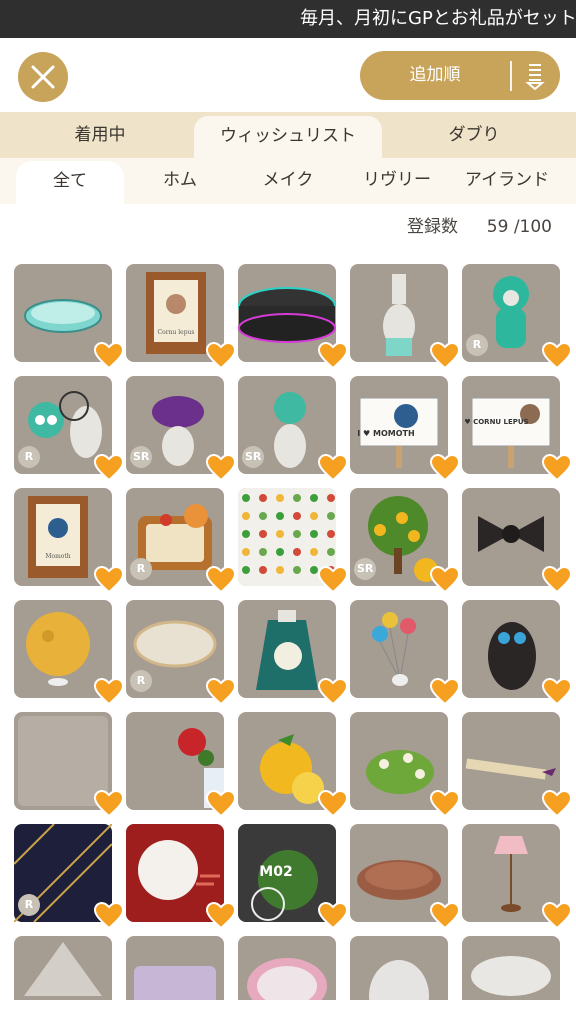 The image size is (576, 1024). What do you see at coordinates (385, 433) in the screenshot?
I see `svg-text: I ♥ MOMOTH` at bounding box center [385, 433].